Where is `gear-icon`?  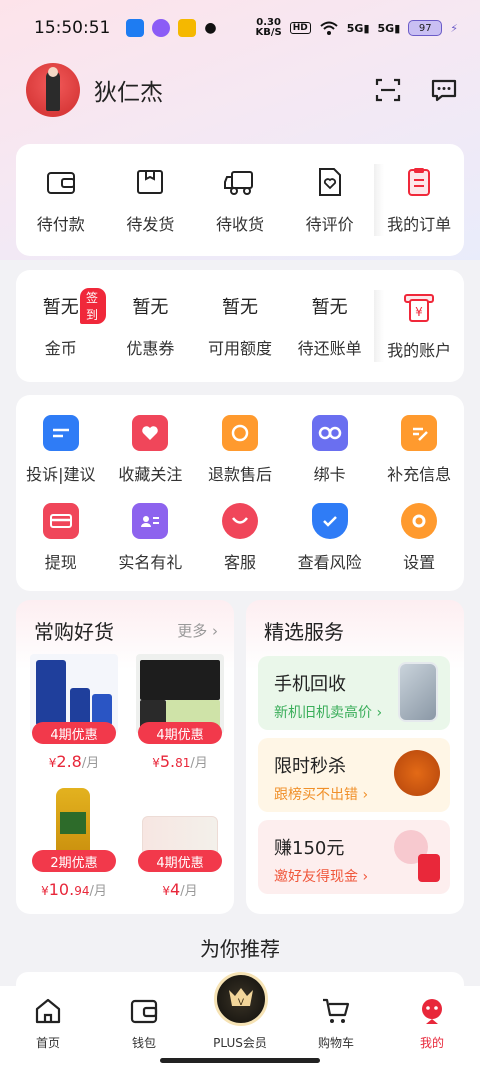
gear-icon is located at coordinates (419, 521).